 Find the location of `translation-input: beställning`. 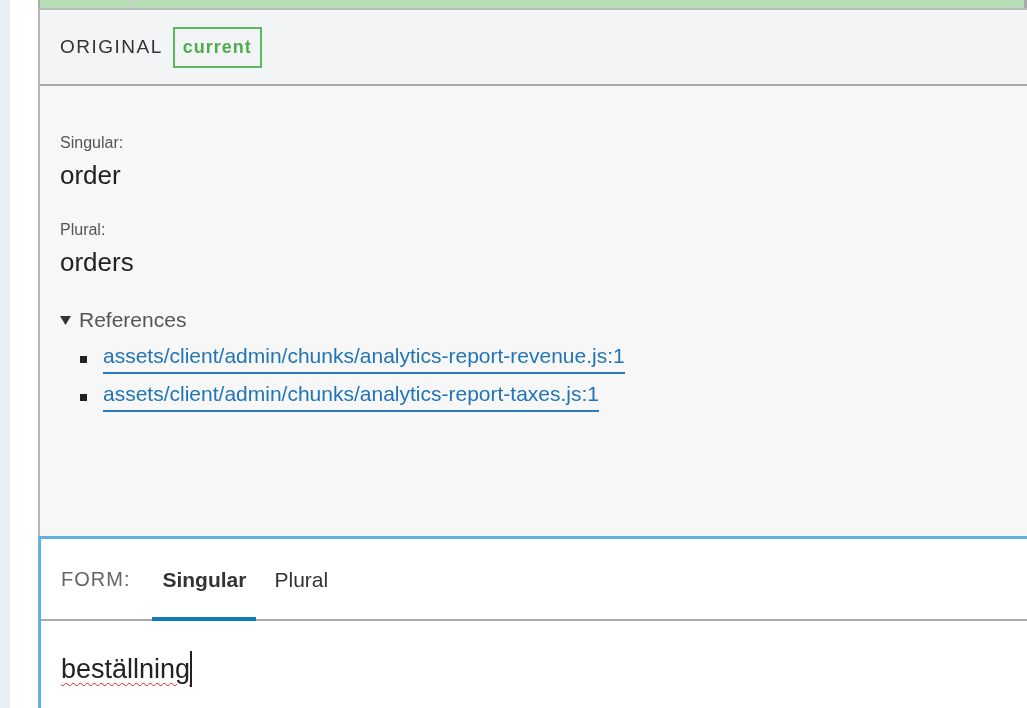

translation-input: beställning is located at coordinates (127, 654).